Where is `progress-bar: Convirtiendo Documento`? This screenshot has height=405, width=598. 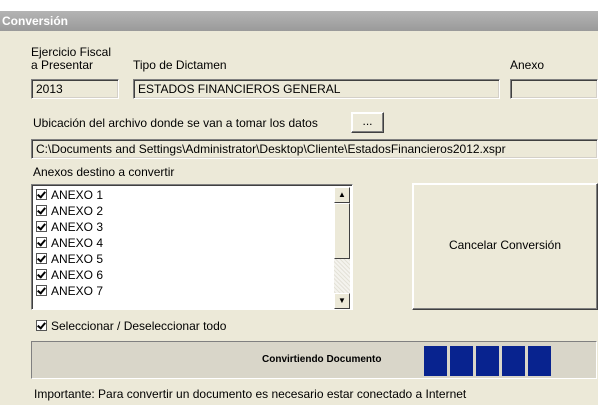
progress-bar: Convirtiendo Documento is located at coordinates (314, 360).